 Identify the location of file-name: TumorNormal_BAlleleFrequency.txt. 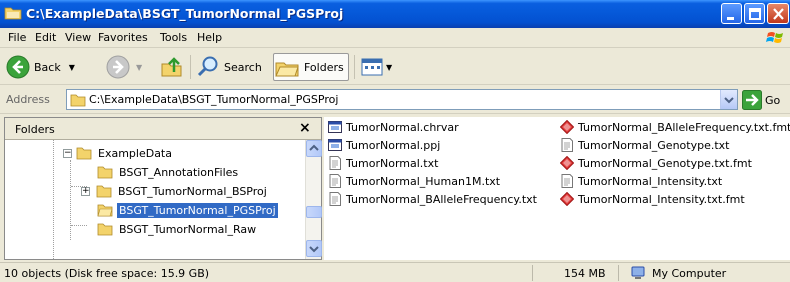
(441, 199).